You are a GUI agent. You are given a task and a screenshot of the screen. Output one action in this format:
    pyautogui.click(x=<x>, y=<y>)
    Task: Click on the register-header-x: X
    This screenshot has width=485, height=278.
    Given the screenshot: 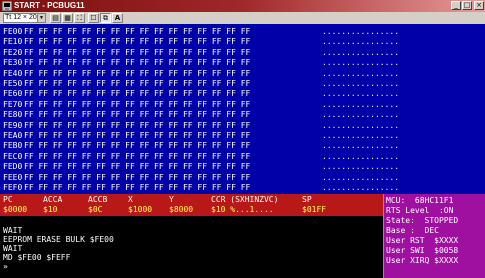 What is the action you would take?
    pyautogui.click(x=130, y=199)
    